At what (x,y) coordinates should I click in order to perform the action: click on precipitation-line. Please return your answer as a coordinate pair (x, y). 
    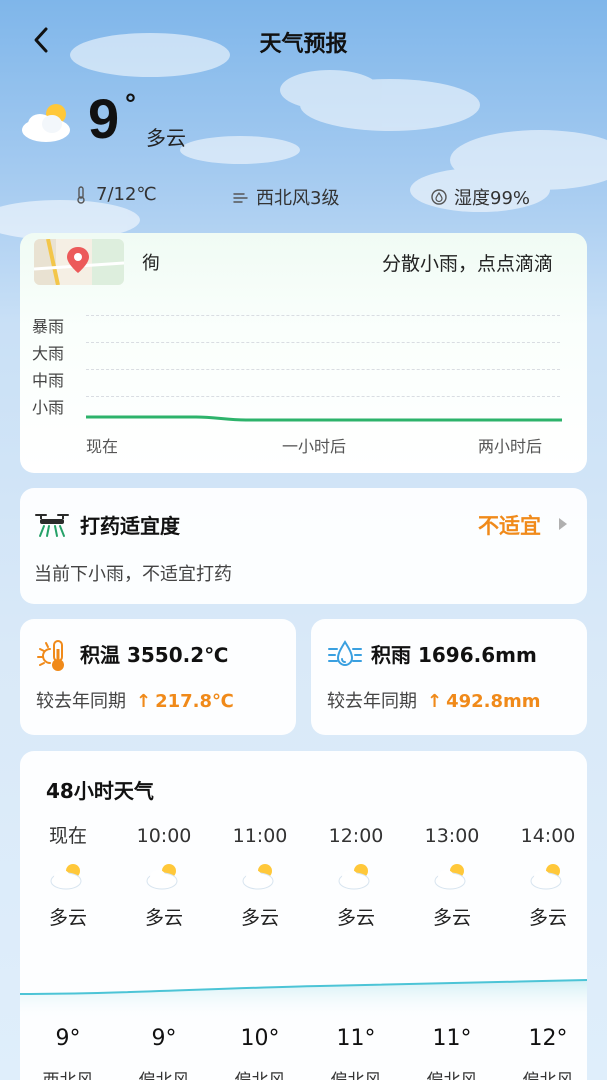
    Looking at the image, I should click on (324, 418).